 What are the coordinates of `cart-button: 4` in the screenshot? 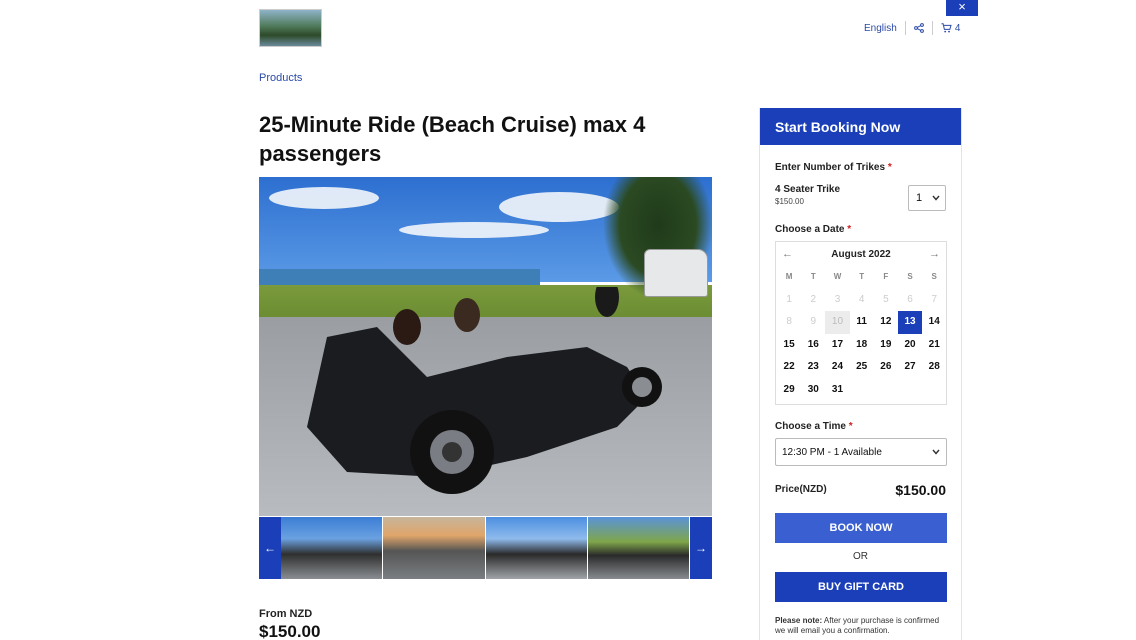 It's located at (951, 28).